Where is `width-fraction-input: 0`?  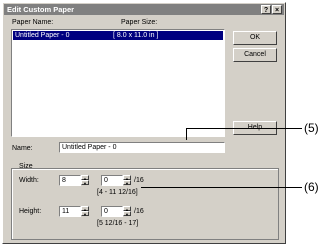
width-fraction-input: 0 is located at coordinates (112, 180).